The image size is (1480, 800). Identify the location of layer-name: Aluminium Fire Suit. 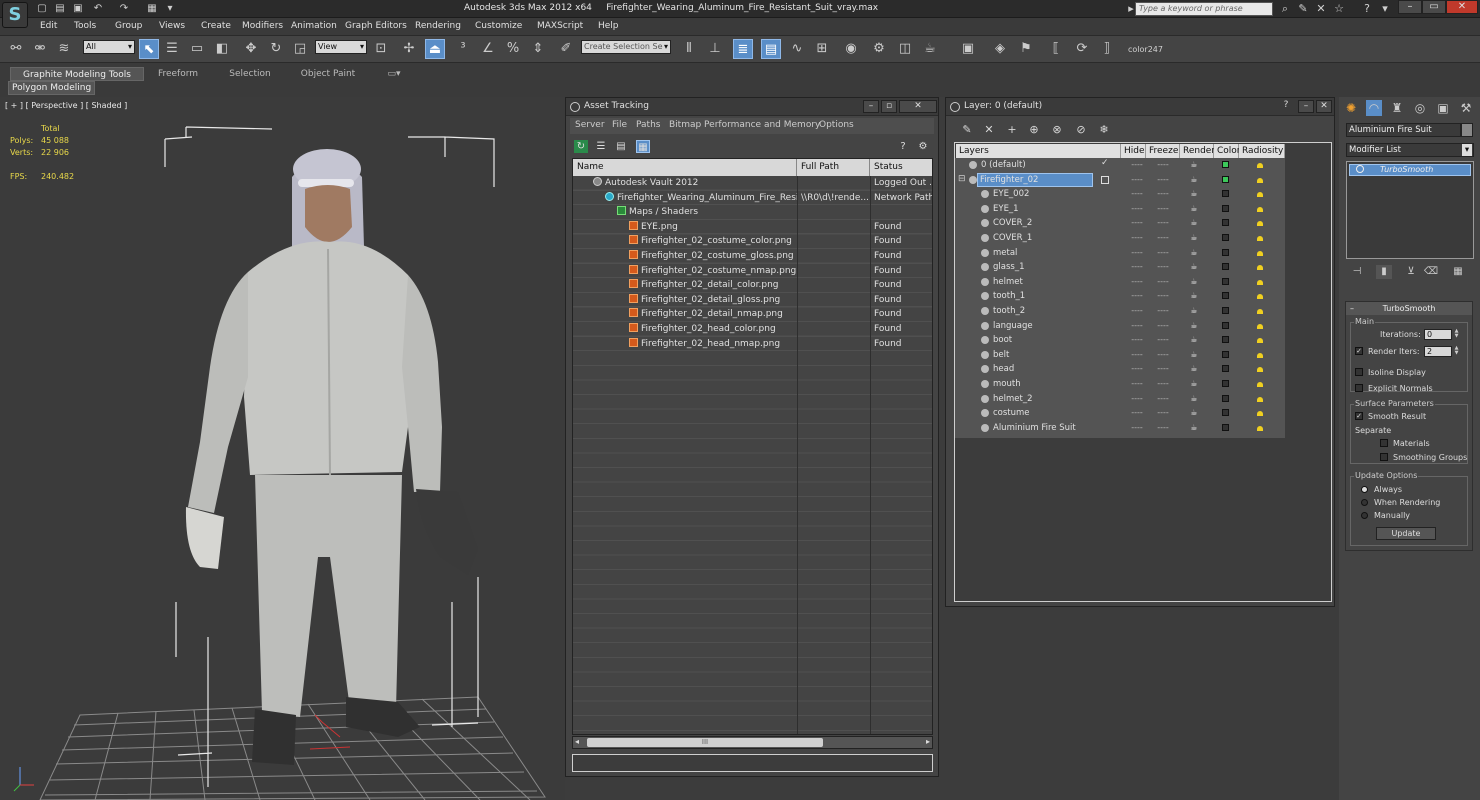
(1034, 428).